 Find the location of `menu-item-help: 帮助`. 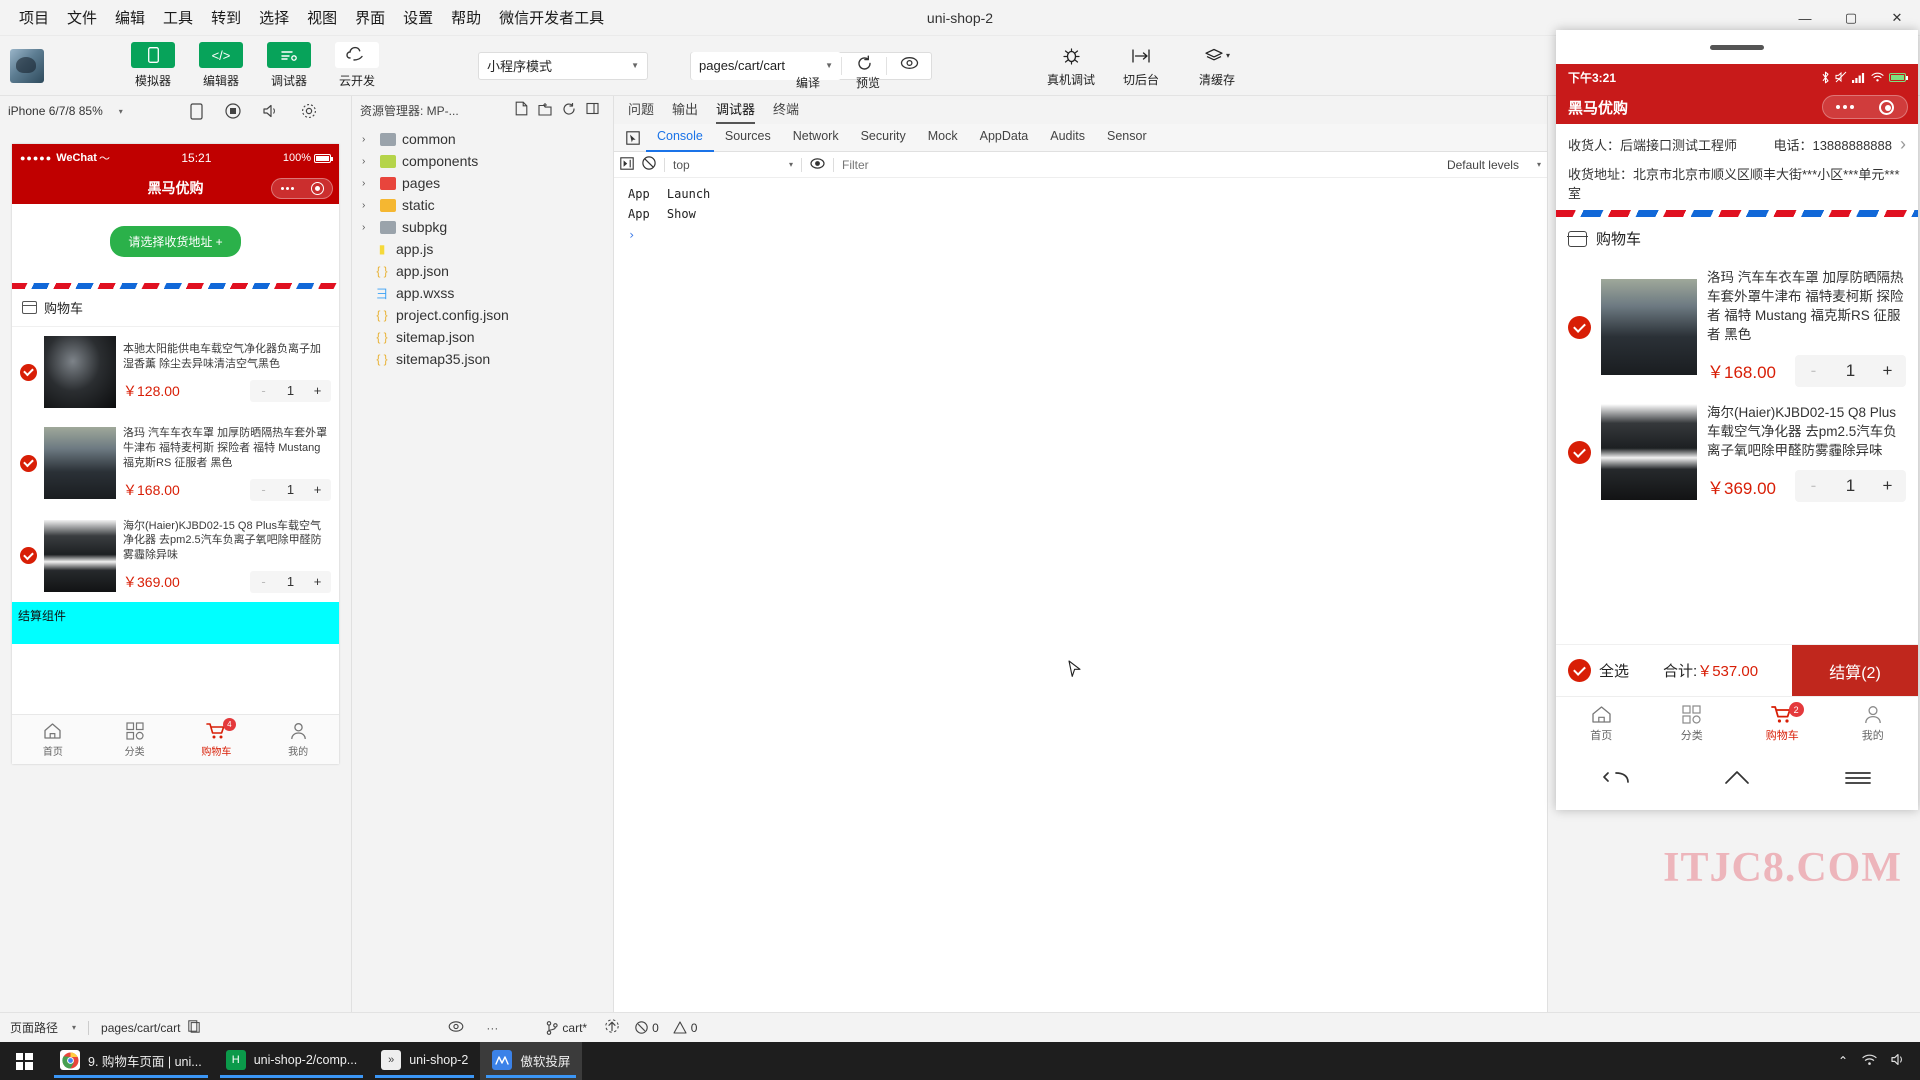

menu-item-help: 帮助 is located at coordinates (466, 17).